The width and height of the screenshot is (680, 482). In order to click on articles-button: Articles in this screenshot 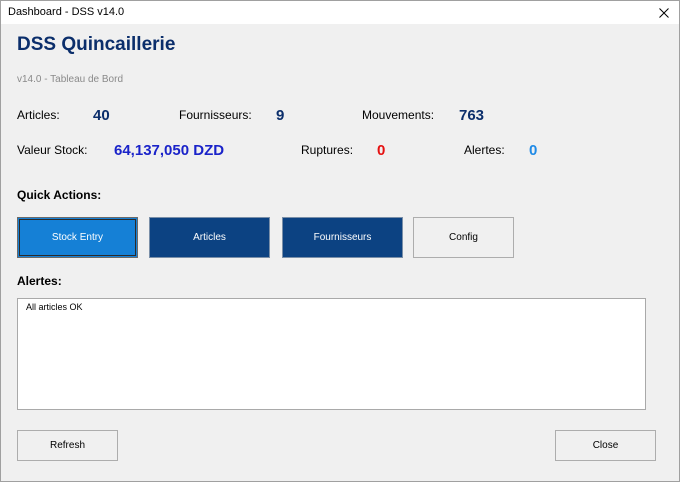, I will do `click(209, 237)`.